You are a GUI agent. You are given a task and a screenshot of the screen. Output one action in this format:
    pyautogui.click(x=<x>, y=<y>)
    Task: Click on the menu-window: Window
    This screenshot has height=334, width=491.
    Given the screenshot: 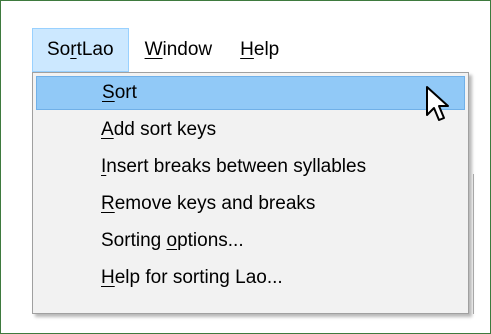 What is the action you would take?
    pyautogui.click(x=179, y=50)
    